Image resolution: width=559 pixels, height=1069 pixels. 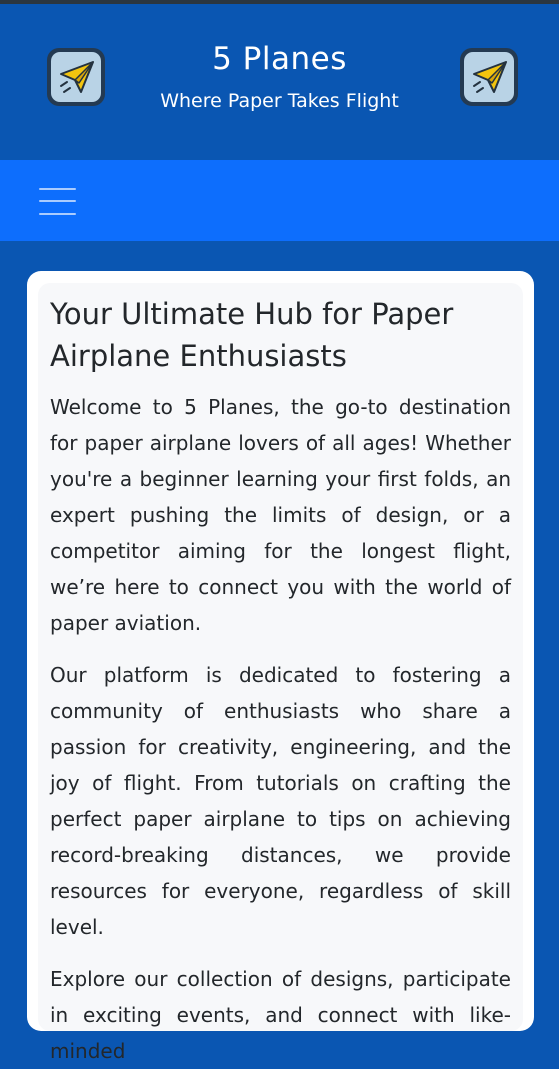 What do you see at coordinates (279, 82) in the screenshot?
I see `site-header: 5 Planes Where Paper Takes Flight` at bounding box center [279, 82].